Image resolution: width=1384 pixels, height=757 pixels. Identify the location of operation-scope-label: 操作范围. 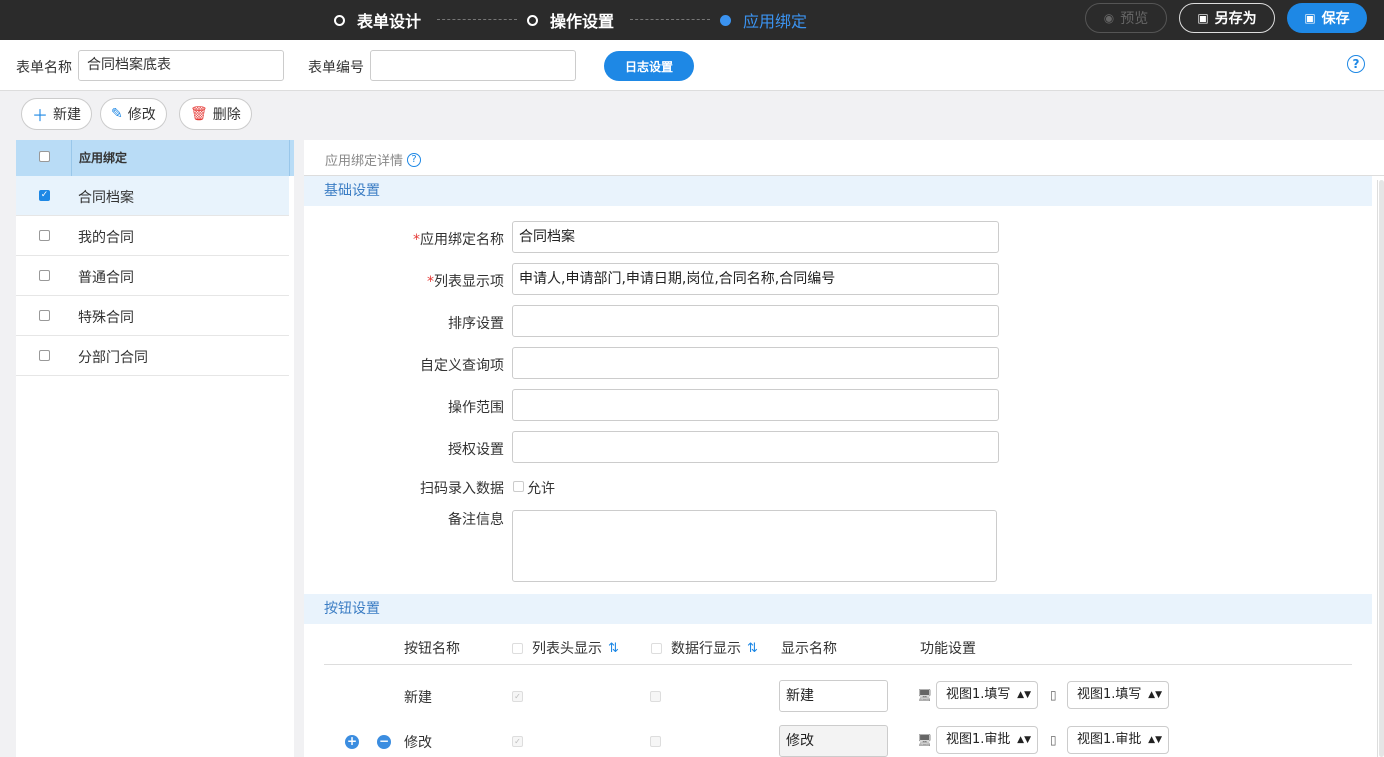
(476, 408).